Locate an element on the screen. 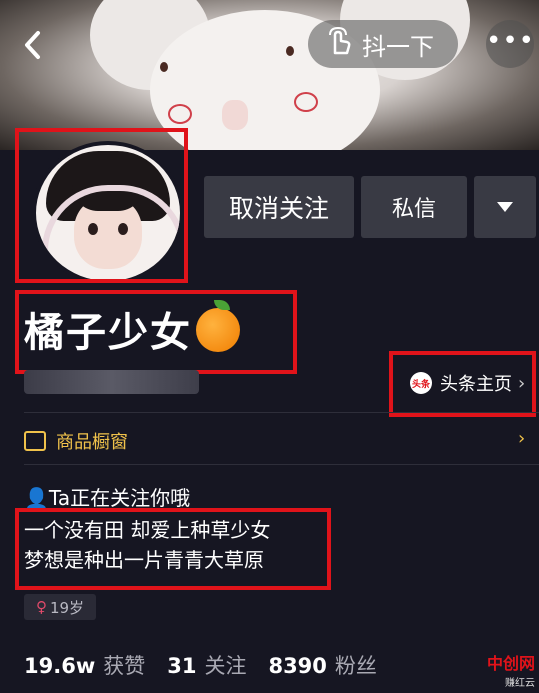  stats-bar: 19.6w 获赞 31 关注 8390 粉丝 is located at coordinates (211, 665).